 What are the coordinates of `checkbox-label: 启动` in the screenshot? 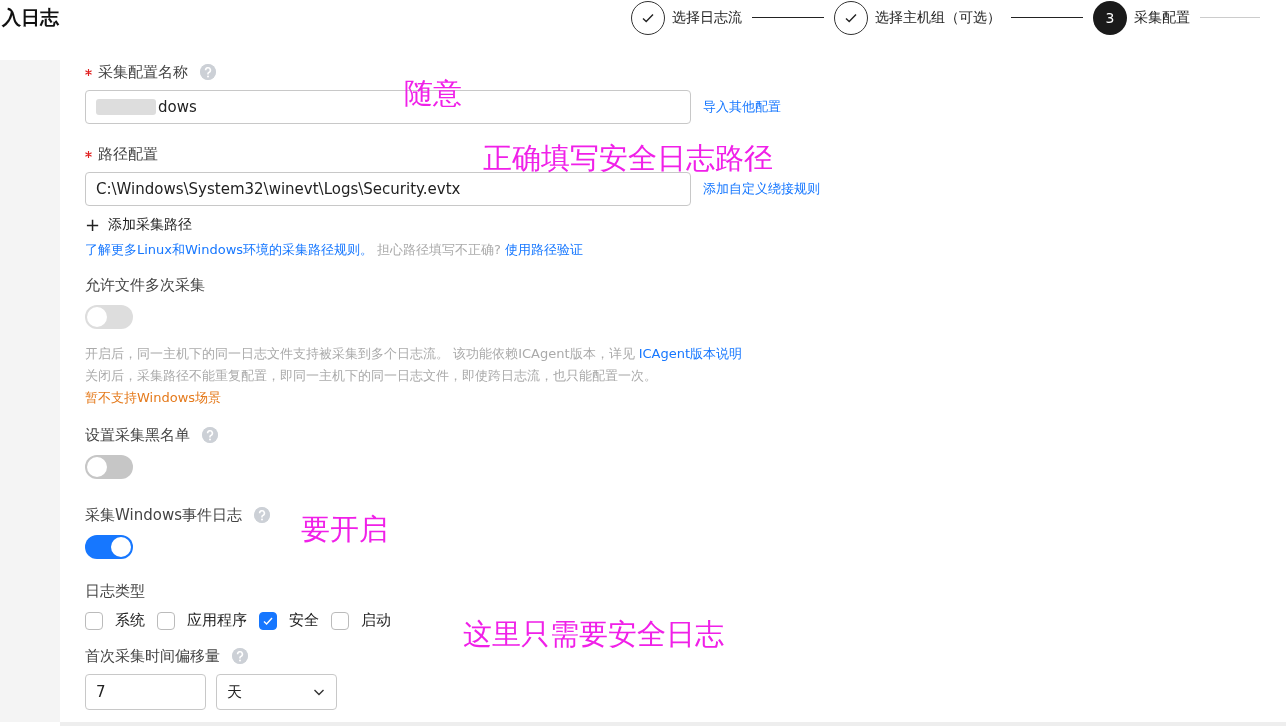 It's located at (376, 620).